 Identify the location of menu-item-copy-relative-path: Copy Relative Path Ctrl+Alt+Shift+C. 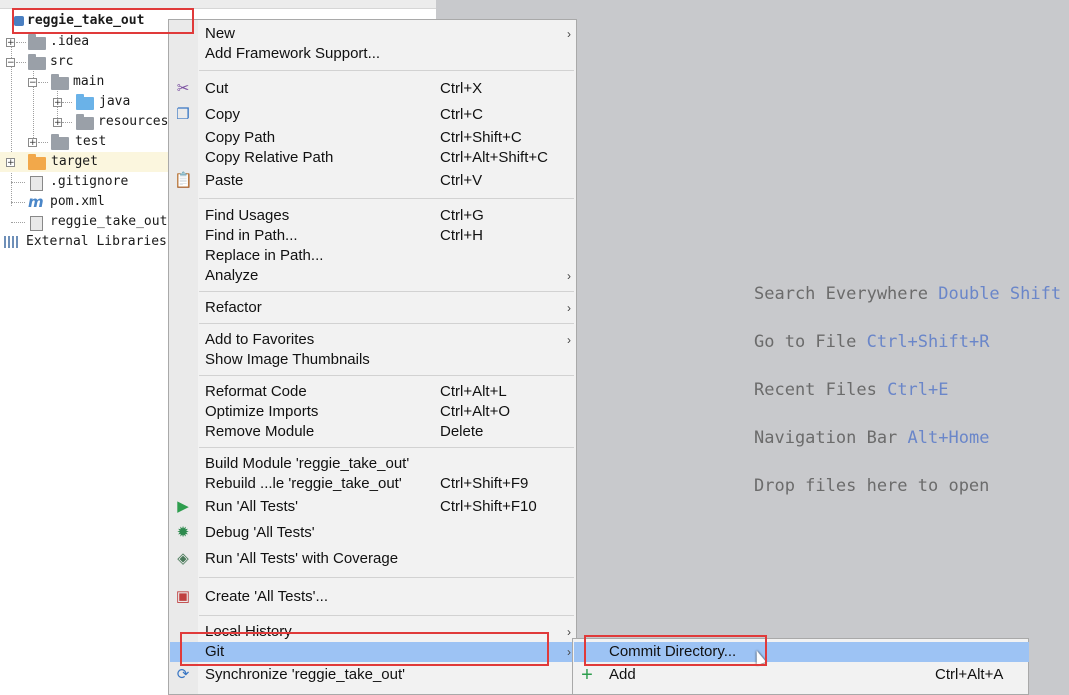
(372, 158).